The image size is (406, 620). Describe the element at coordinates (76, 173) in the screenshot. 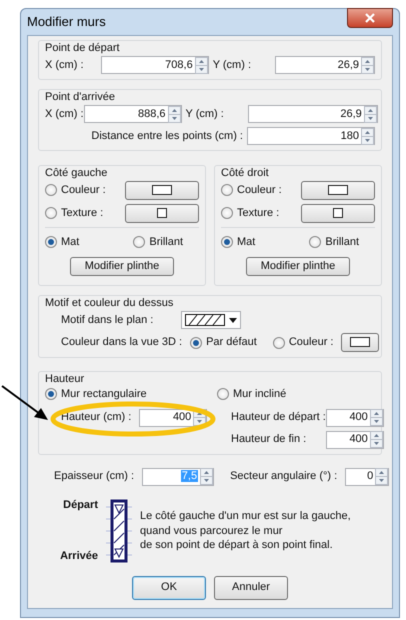

I see `group-title: Côté gauche` at that location.